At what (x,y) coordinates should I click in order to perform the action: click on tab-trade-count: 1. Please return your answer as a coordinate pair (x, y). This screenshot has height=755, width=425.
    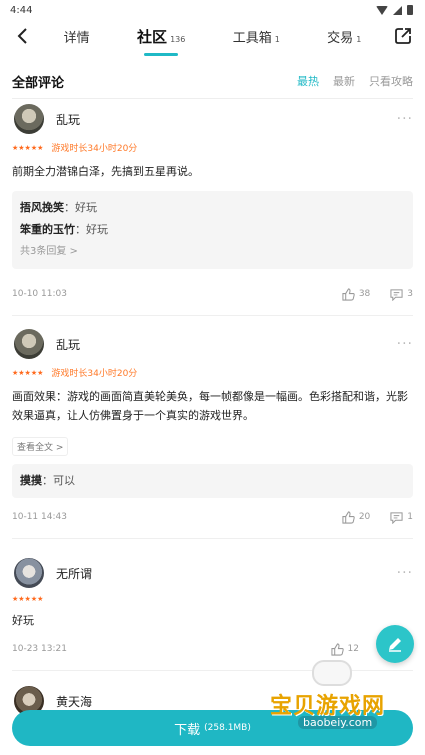
    Looking at the image, I should click on (359, 39).